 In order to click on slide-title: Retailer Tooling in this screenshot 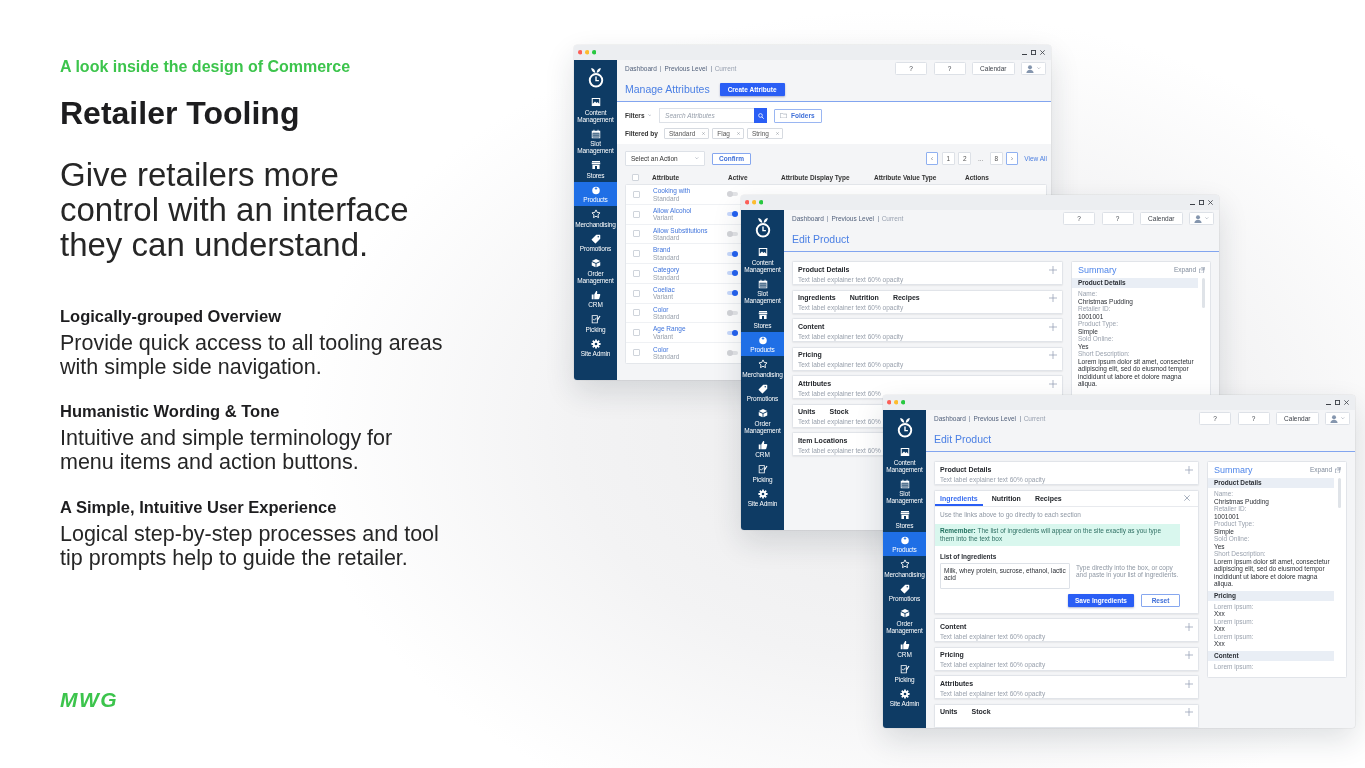, I will do `click(180, 113)`.